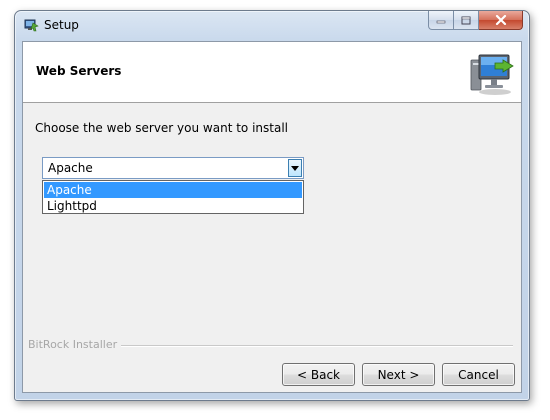  What do you see at coordinates (398, 374) in the screenshot?
I see `next-button: Next >` at bounding box center [398, 374].